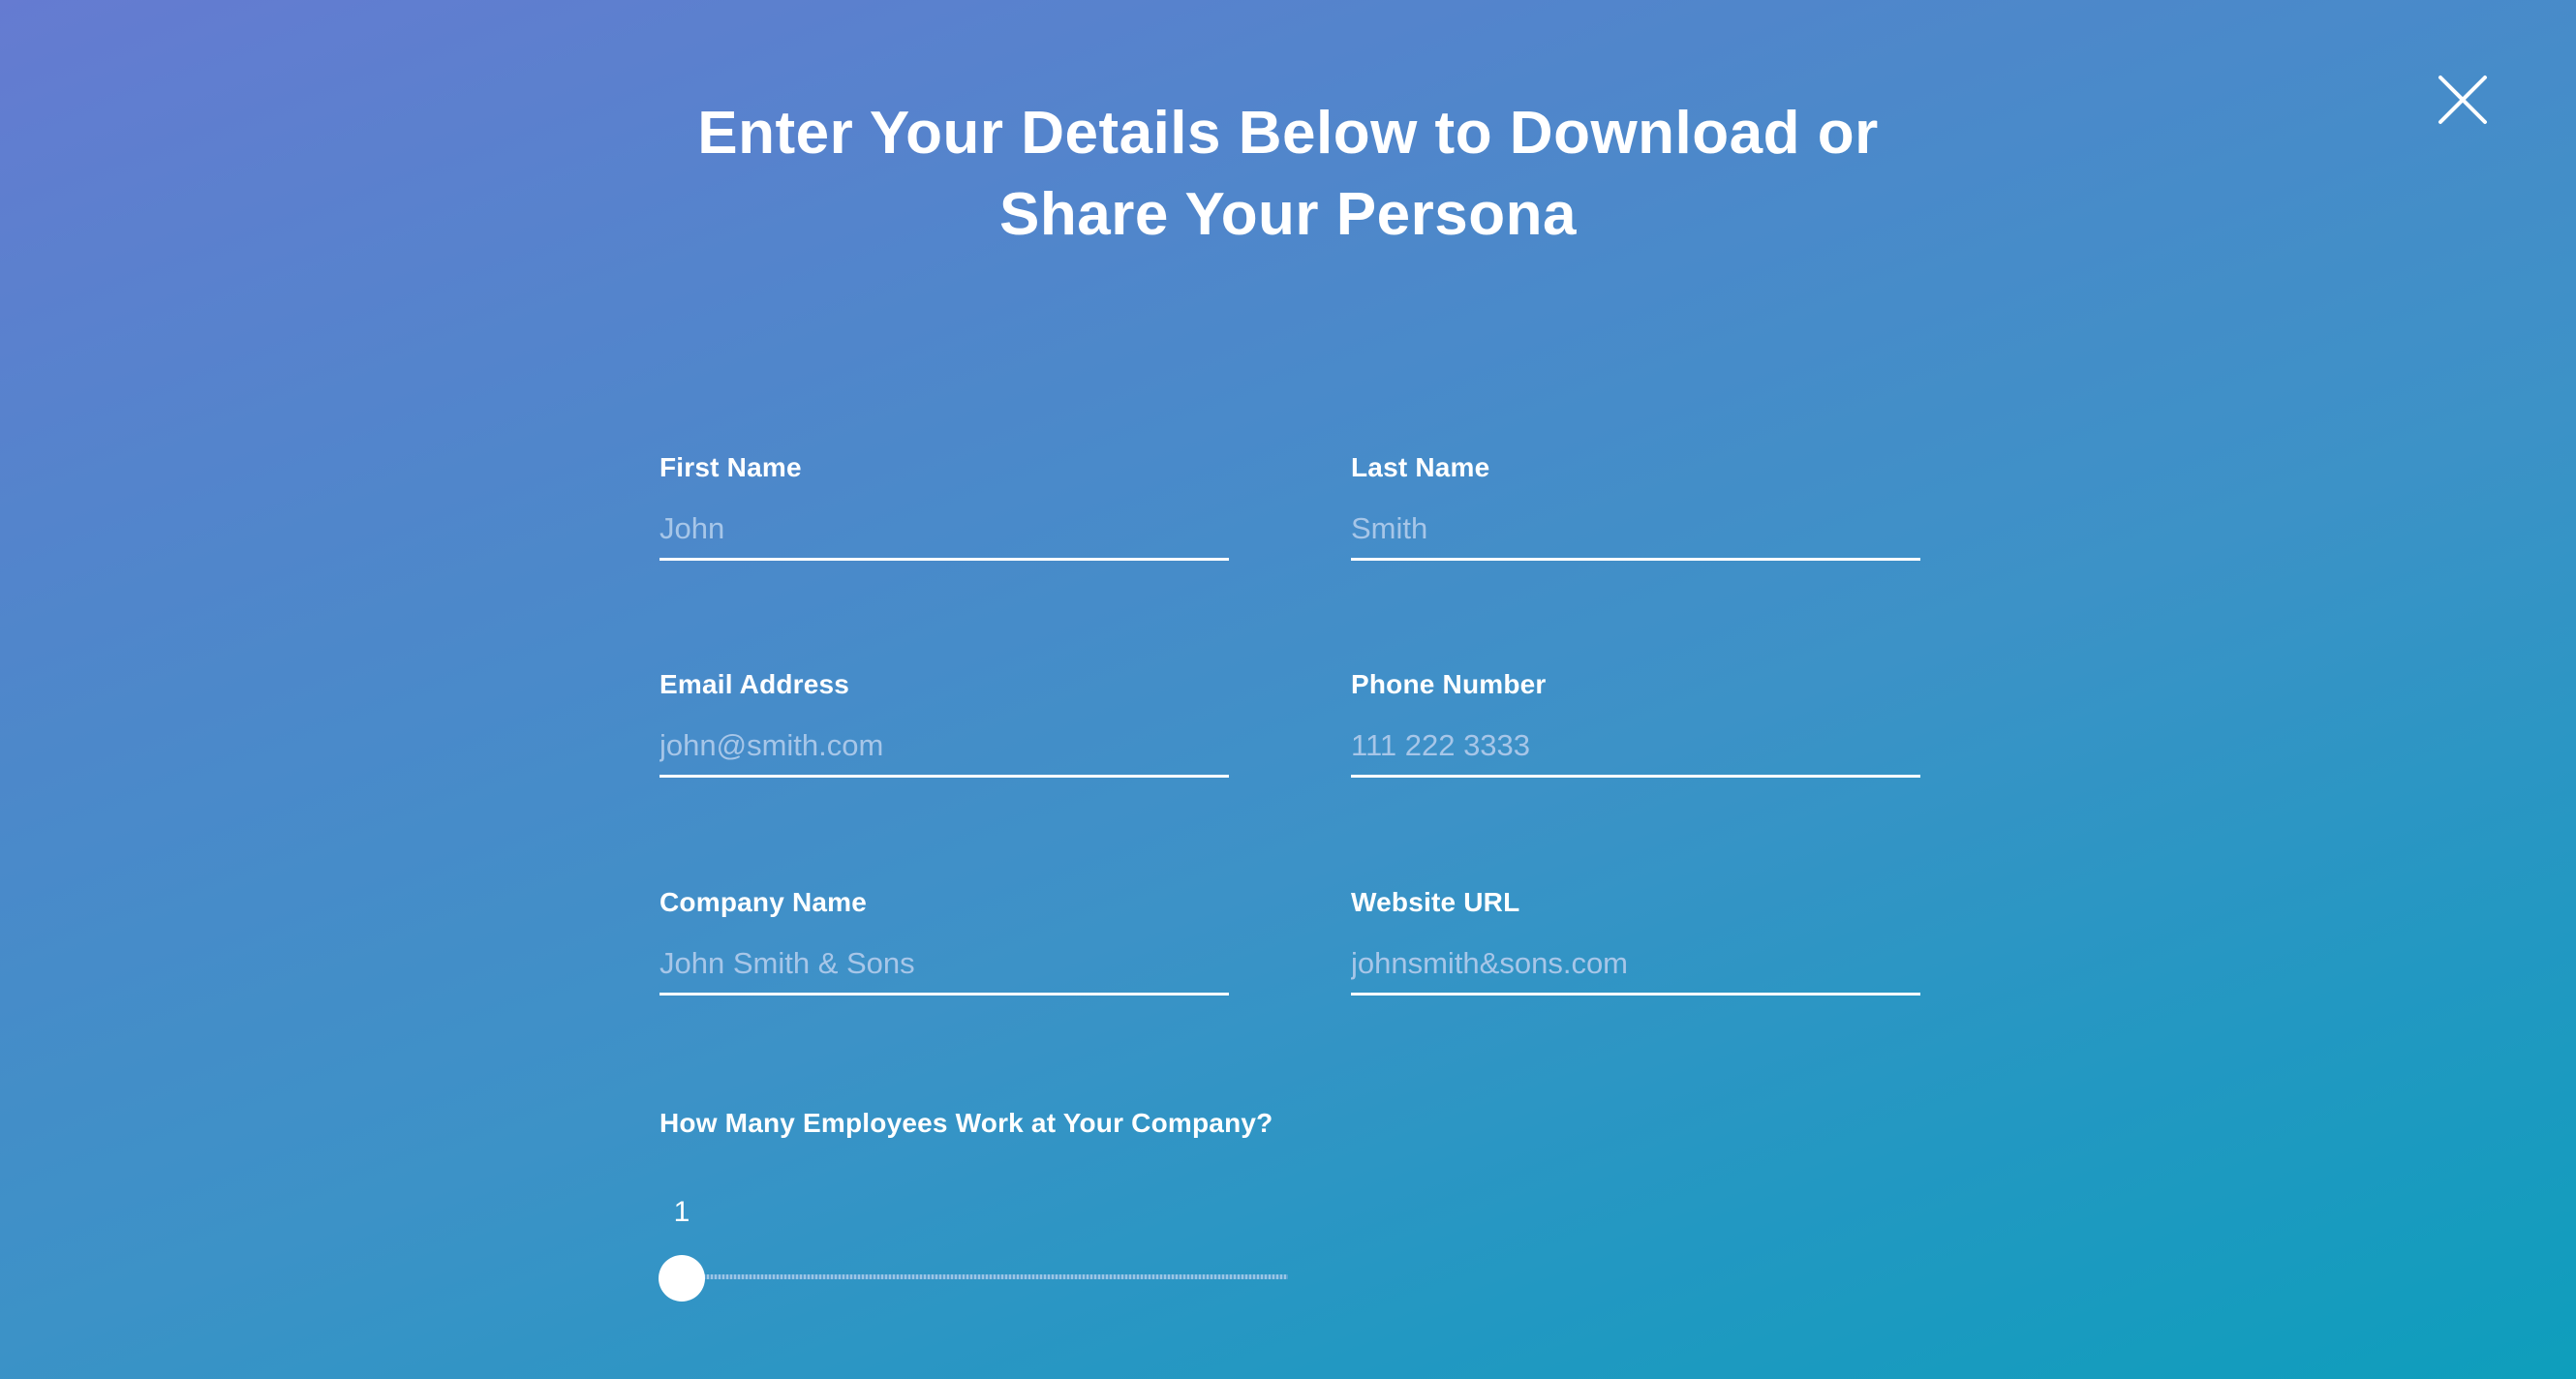 The height and width of the screenshot is (1379, 2576). Describe the element at coordinates (966, 1123) in the screenshot. I see `employees-question-label: How Many Employees Work at Your Company?` at that location.